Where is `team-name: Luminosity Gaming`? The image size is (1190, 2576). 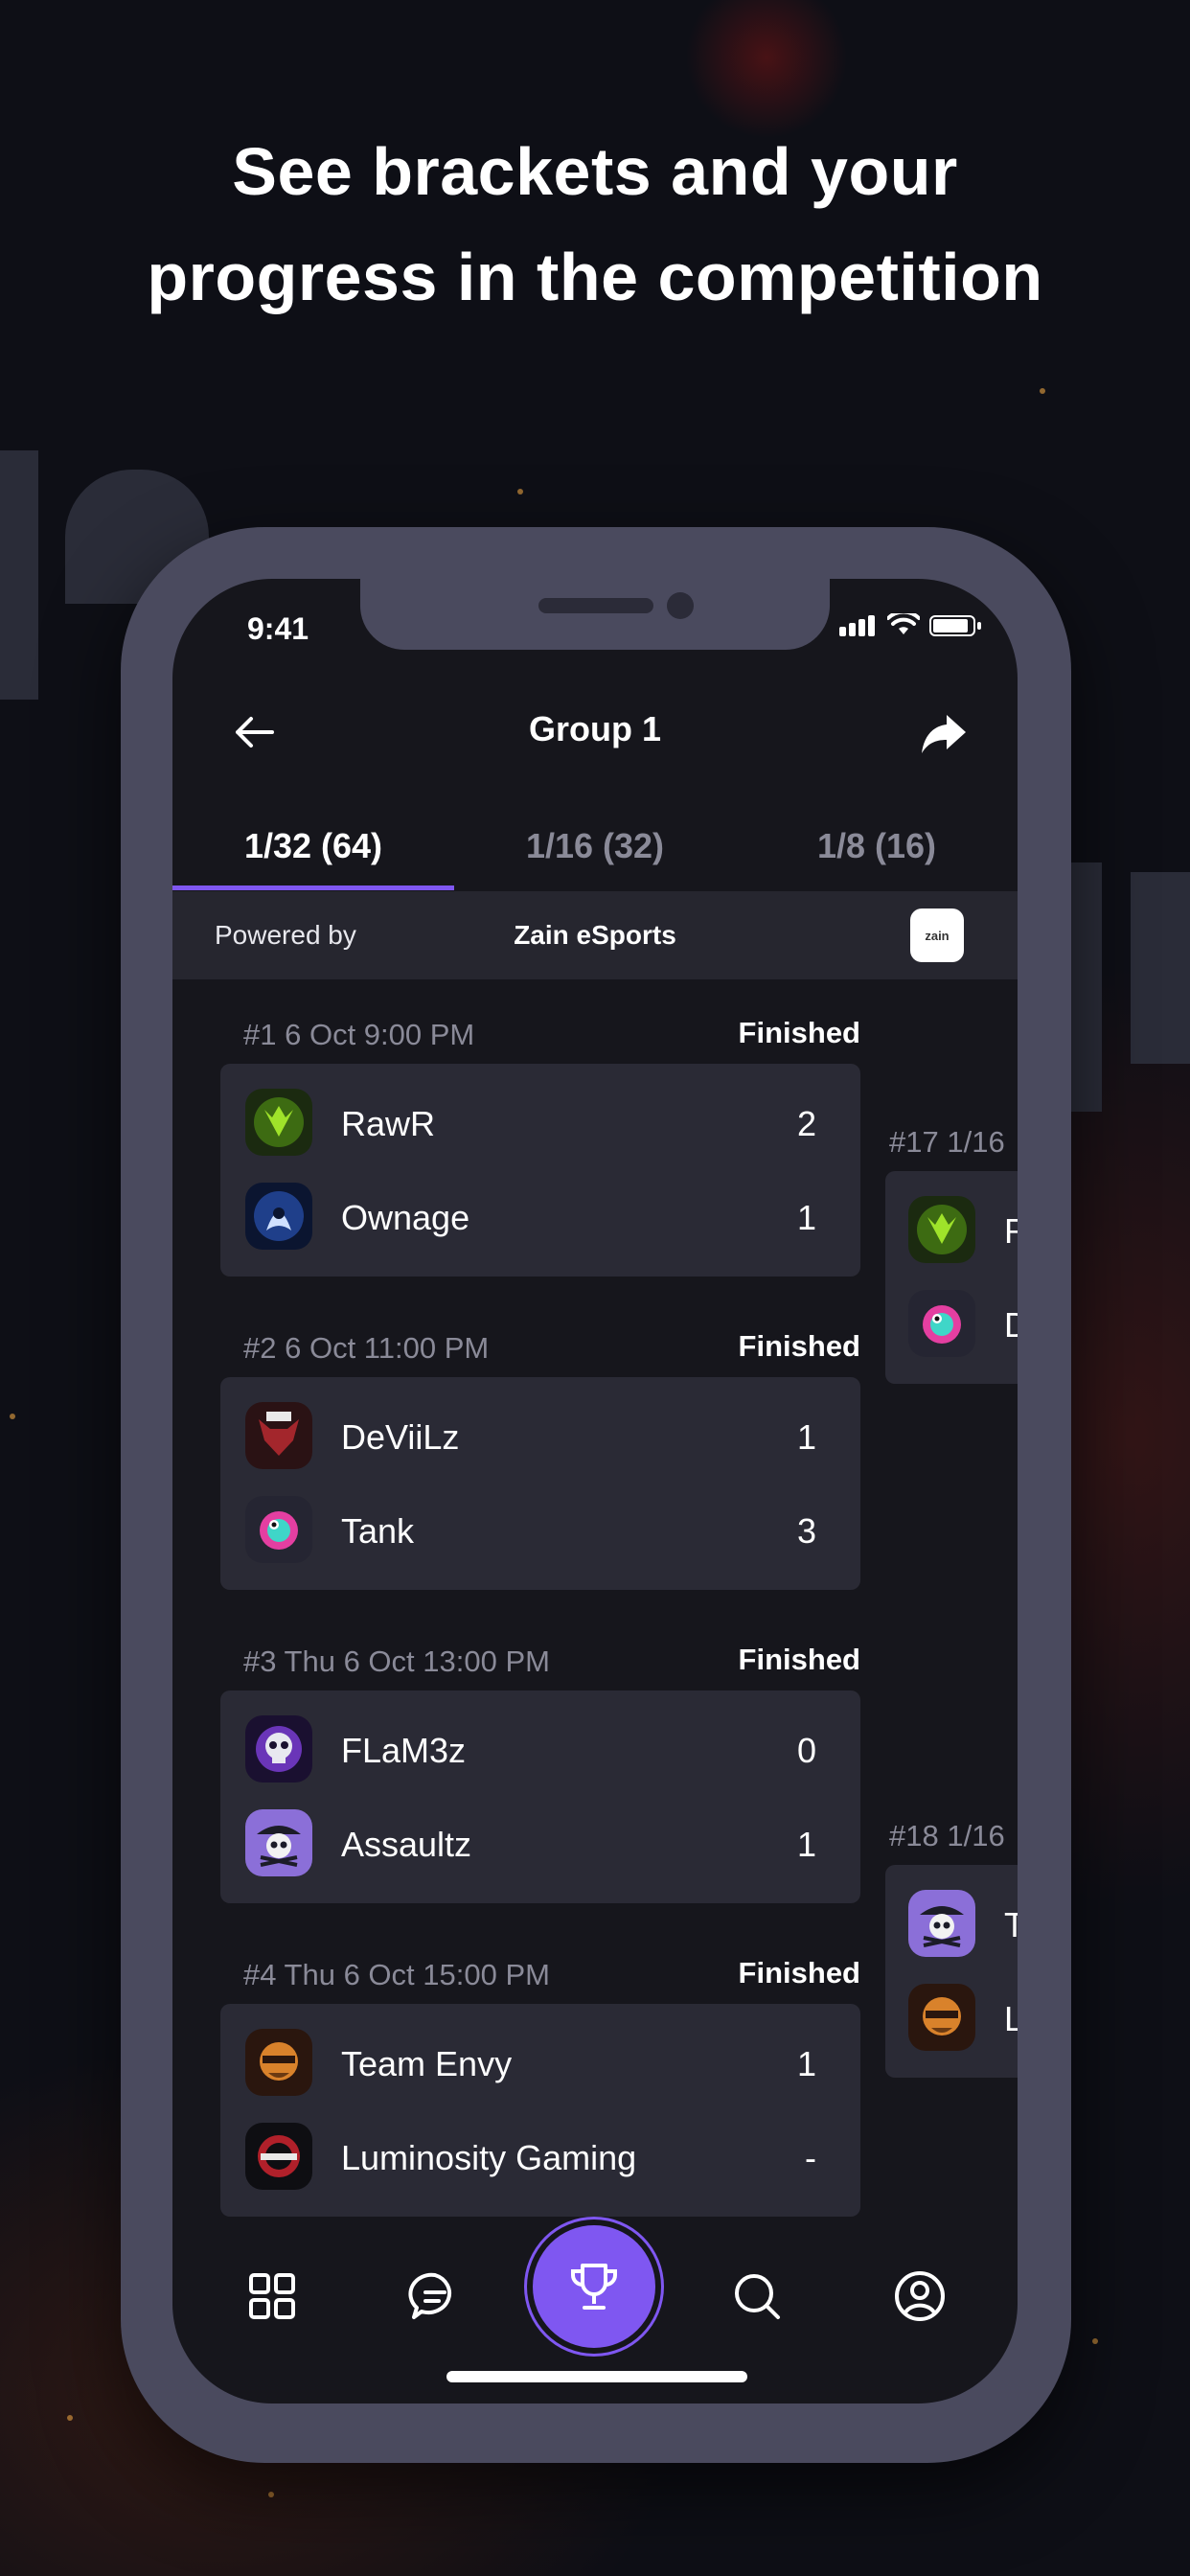
team-name: Luminosity Gaming is located at coordinates (489, 2157).